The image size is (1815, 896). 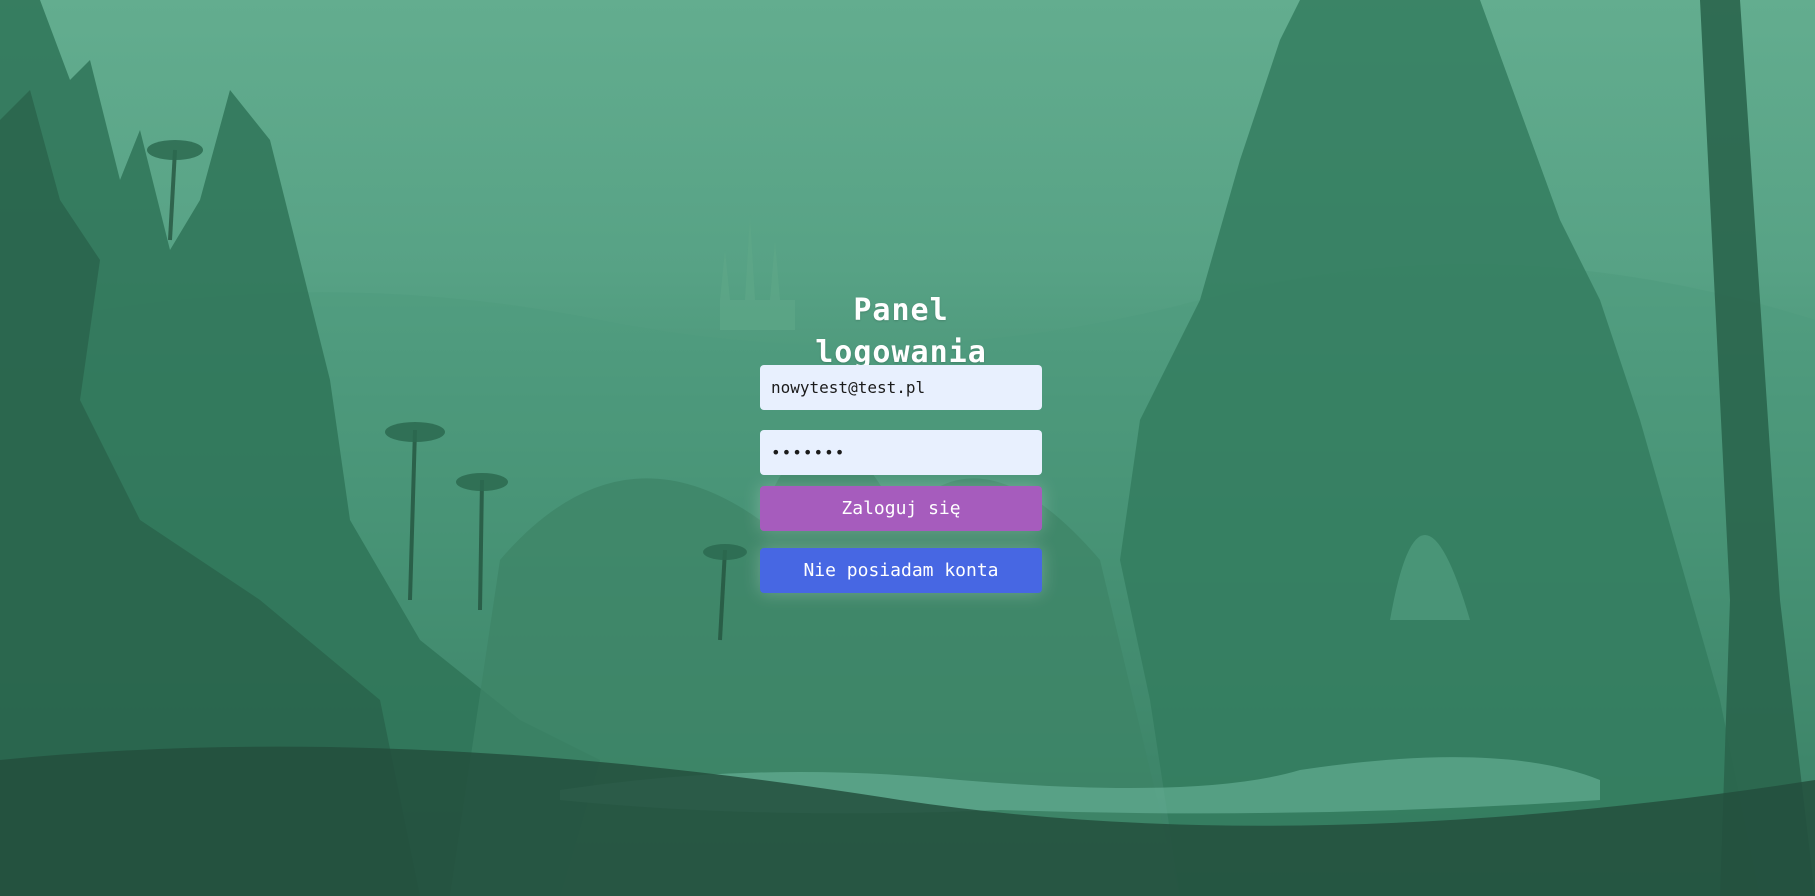 What do you see at coordinates (901, 508) in the screenshot?
I see `login-button: Zaloguj się` at bounding box center [901, 508].